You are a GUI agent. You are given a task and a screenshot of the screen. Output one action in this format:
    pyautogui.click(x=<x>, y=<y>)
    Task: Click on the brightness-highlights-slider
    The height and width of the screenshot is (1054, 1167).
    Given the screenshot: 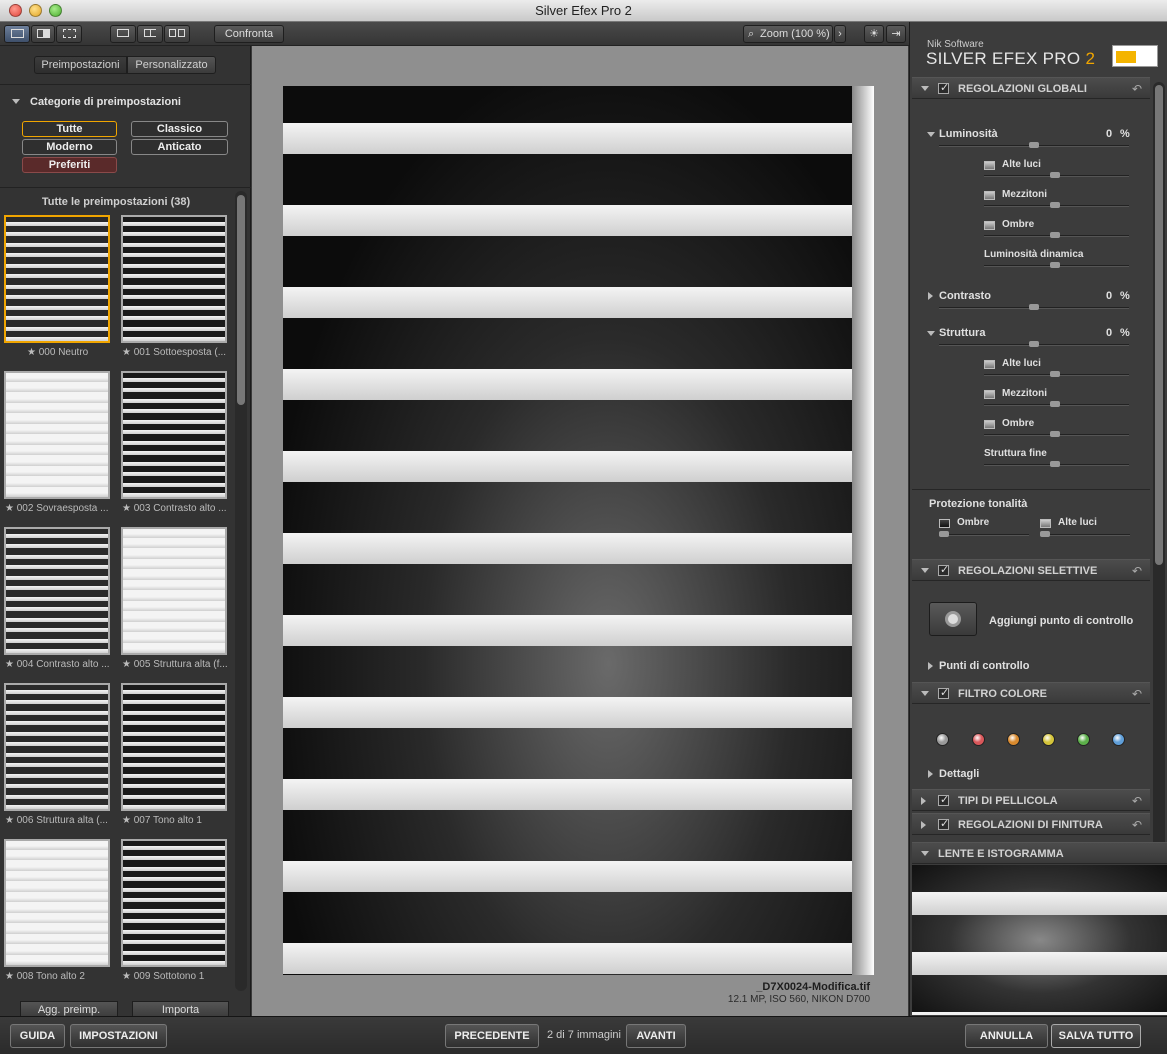 What is the action you would take?
    pyautogui.click(x=1056, y=175)
    